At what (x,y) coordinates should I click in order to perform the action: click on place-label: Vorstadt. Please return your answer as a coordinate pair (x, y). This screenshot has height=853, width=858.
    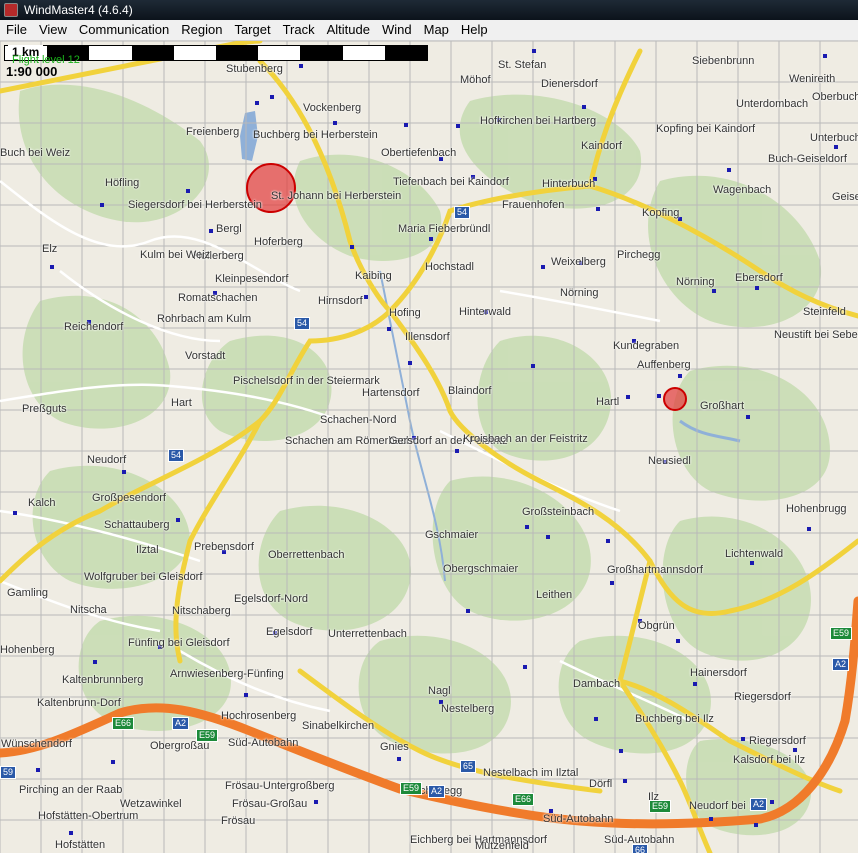
    Looking at the image, I should click on (205, 356).